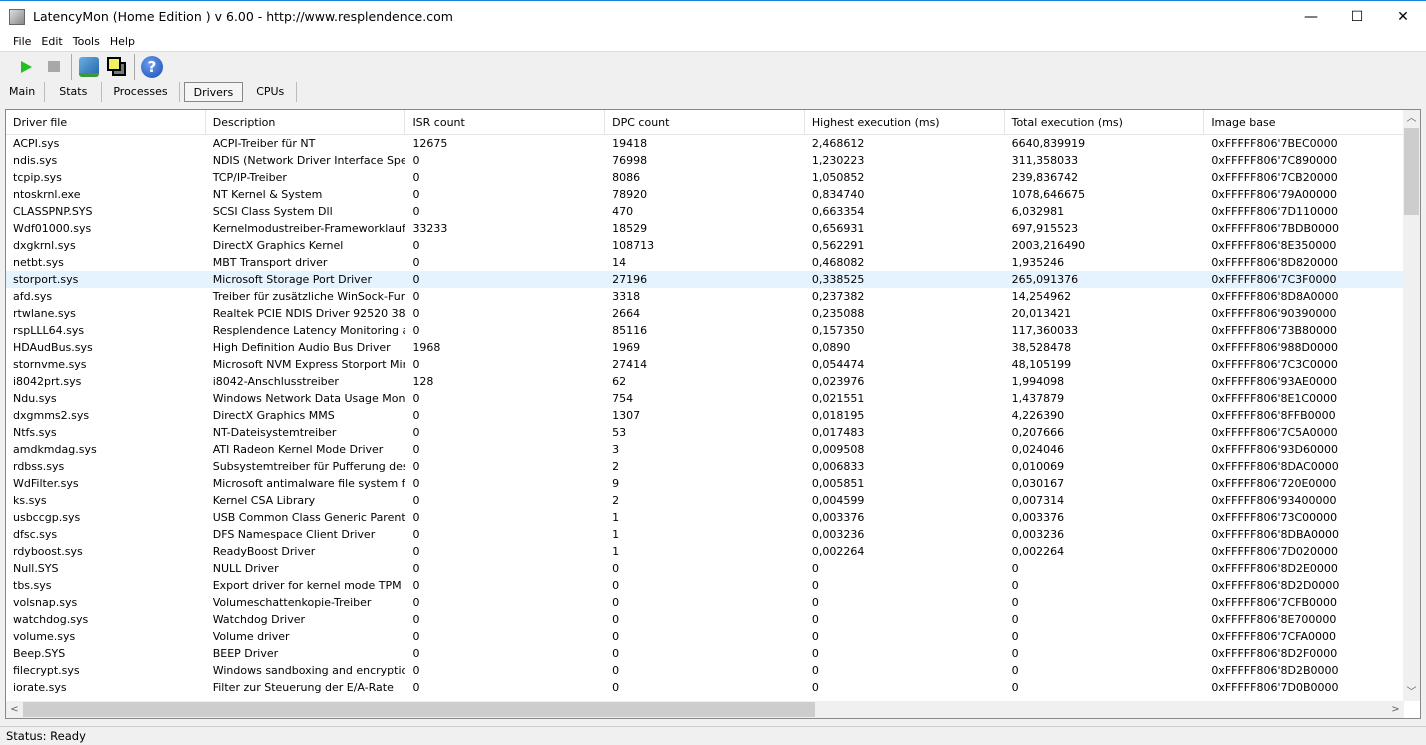  I want to click on cell-dpc-count: 754, so click(623, 398).